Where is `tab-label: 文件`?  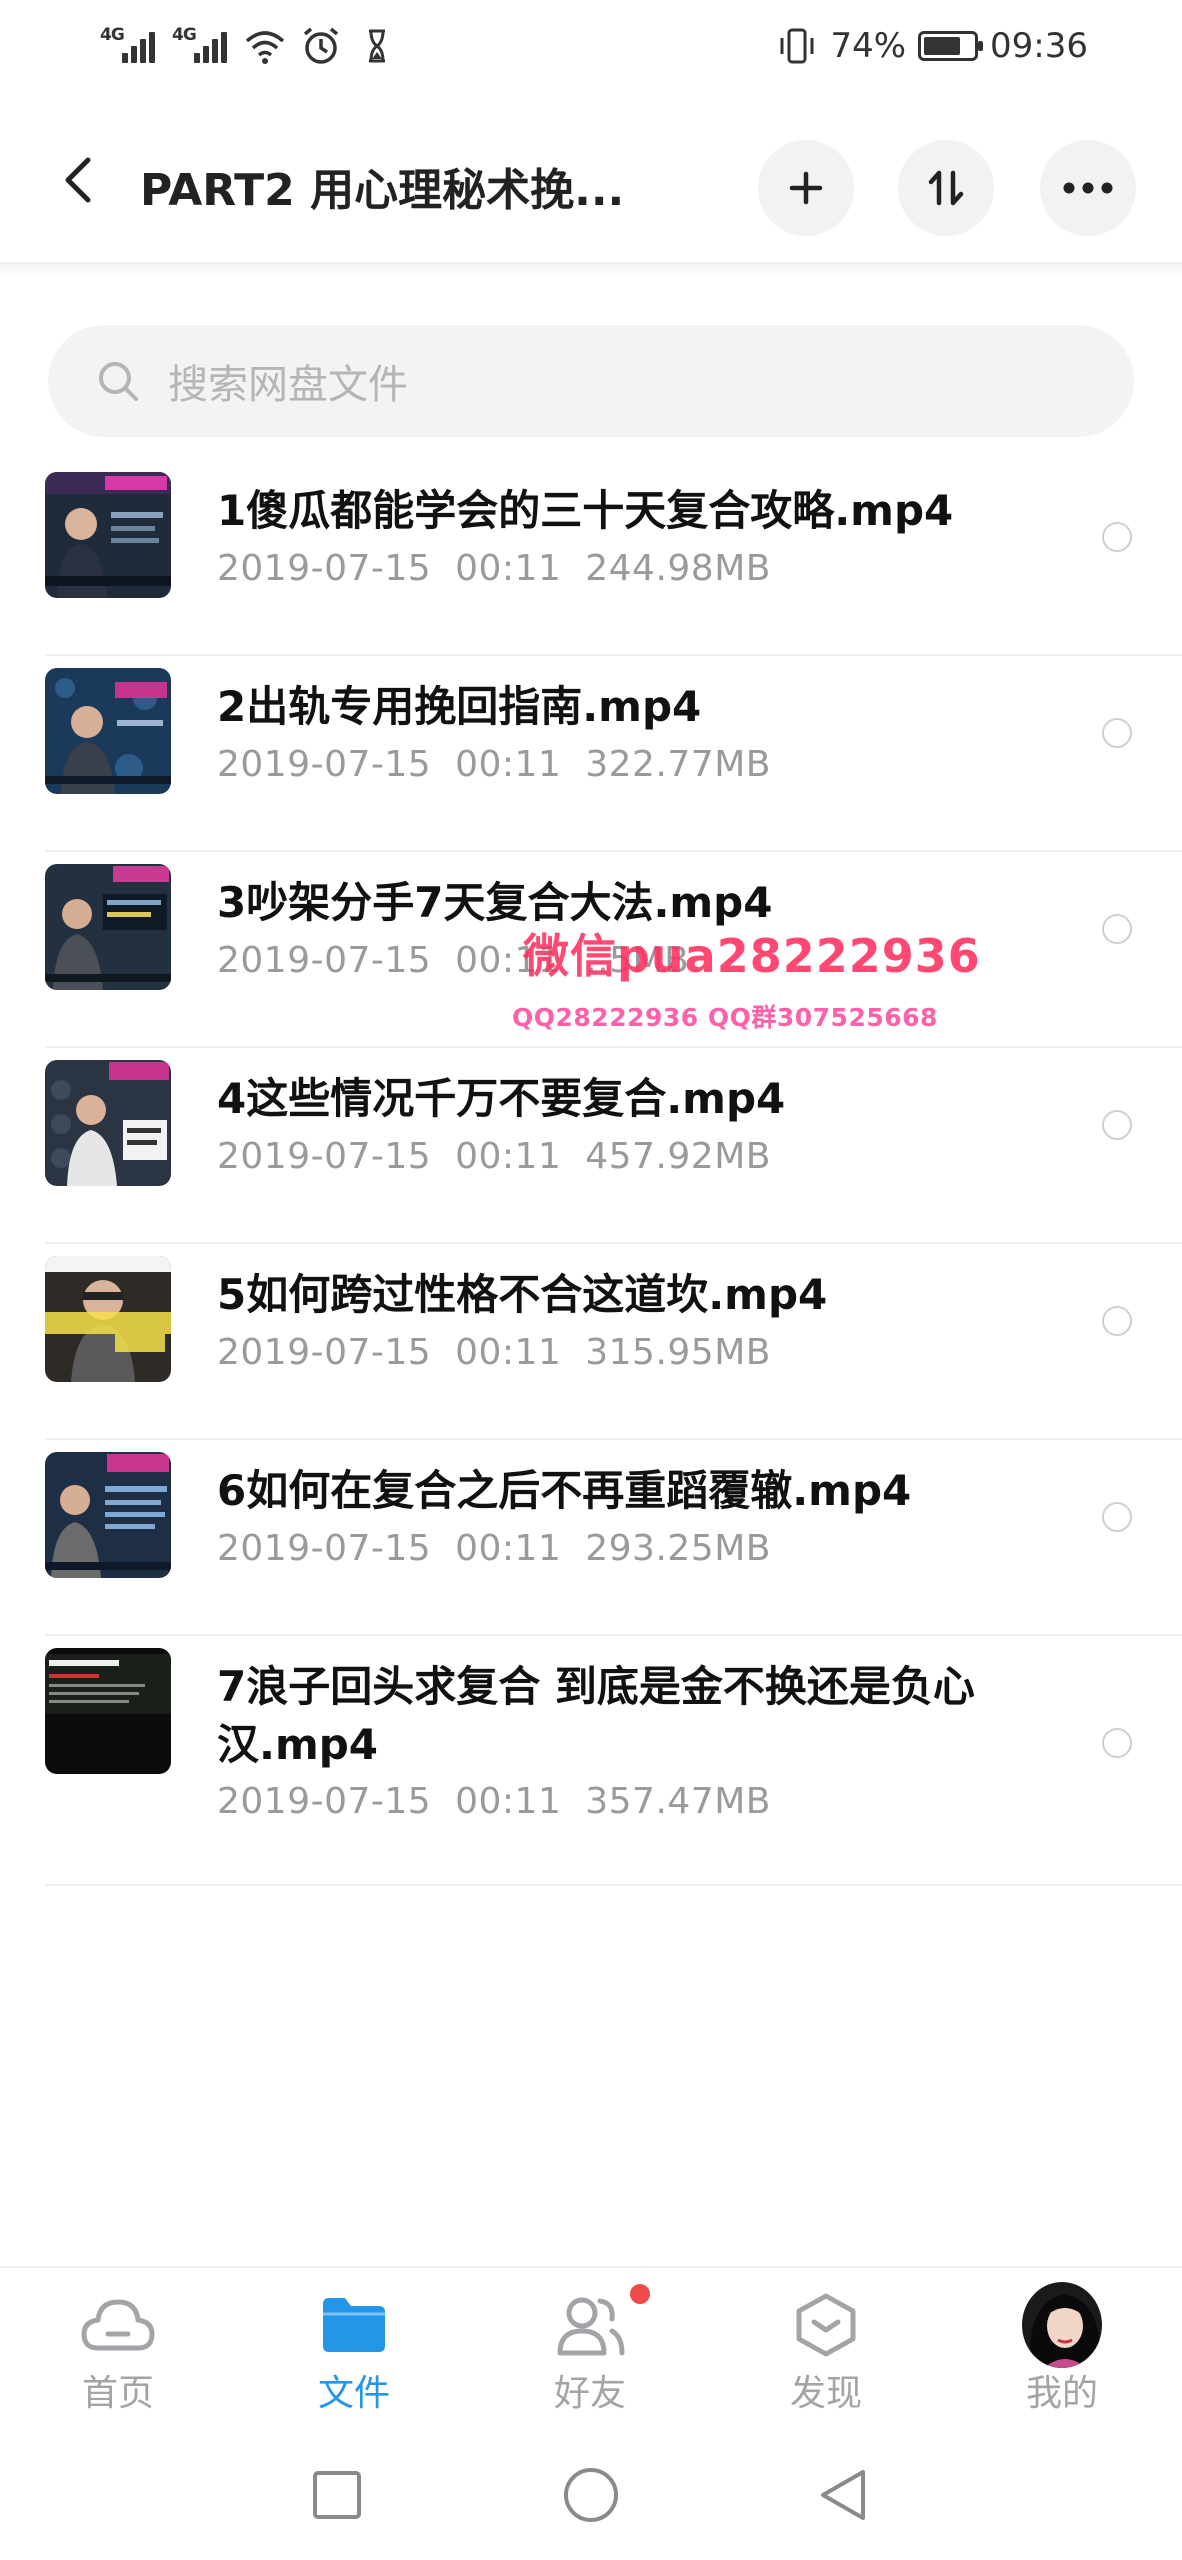
tab-label: 文件 is located at coordinates (353, 2393).